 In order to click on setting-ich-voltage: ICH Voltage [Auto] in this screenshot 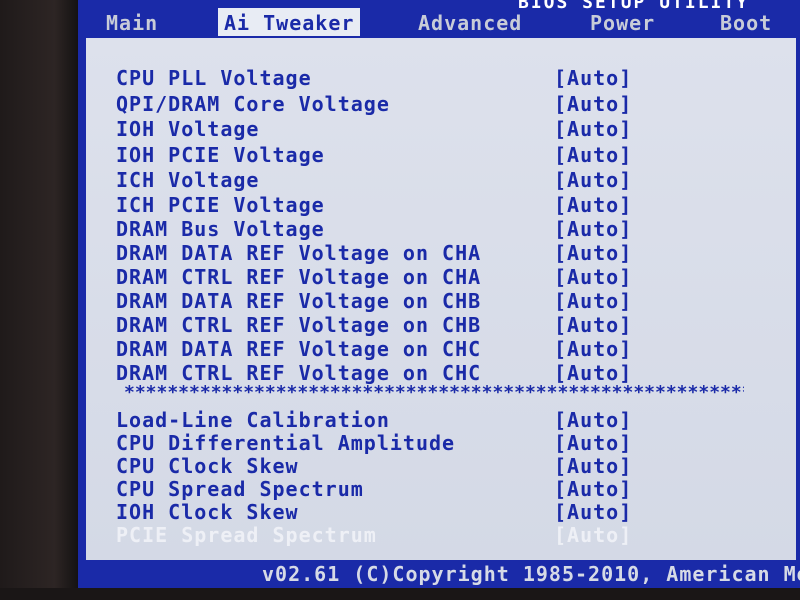, I will do `click(386, 180)`.